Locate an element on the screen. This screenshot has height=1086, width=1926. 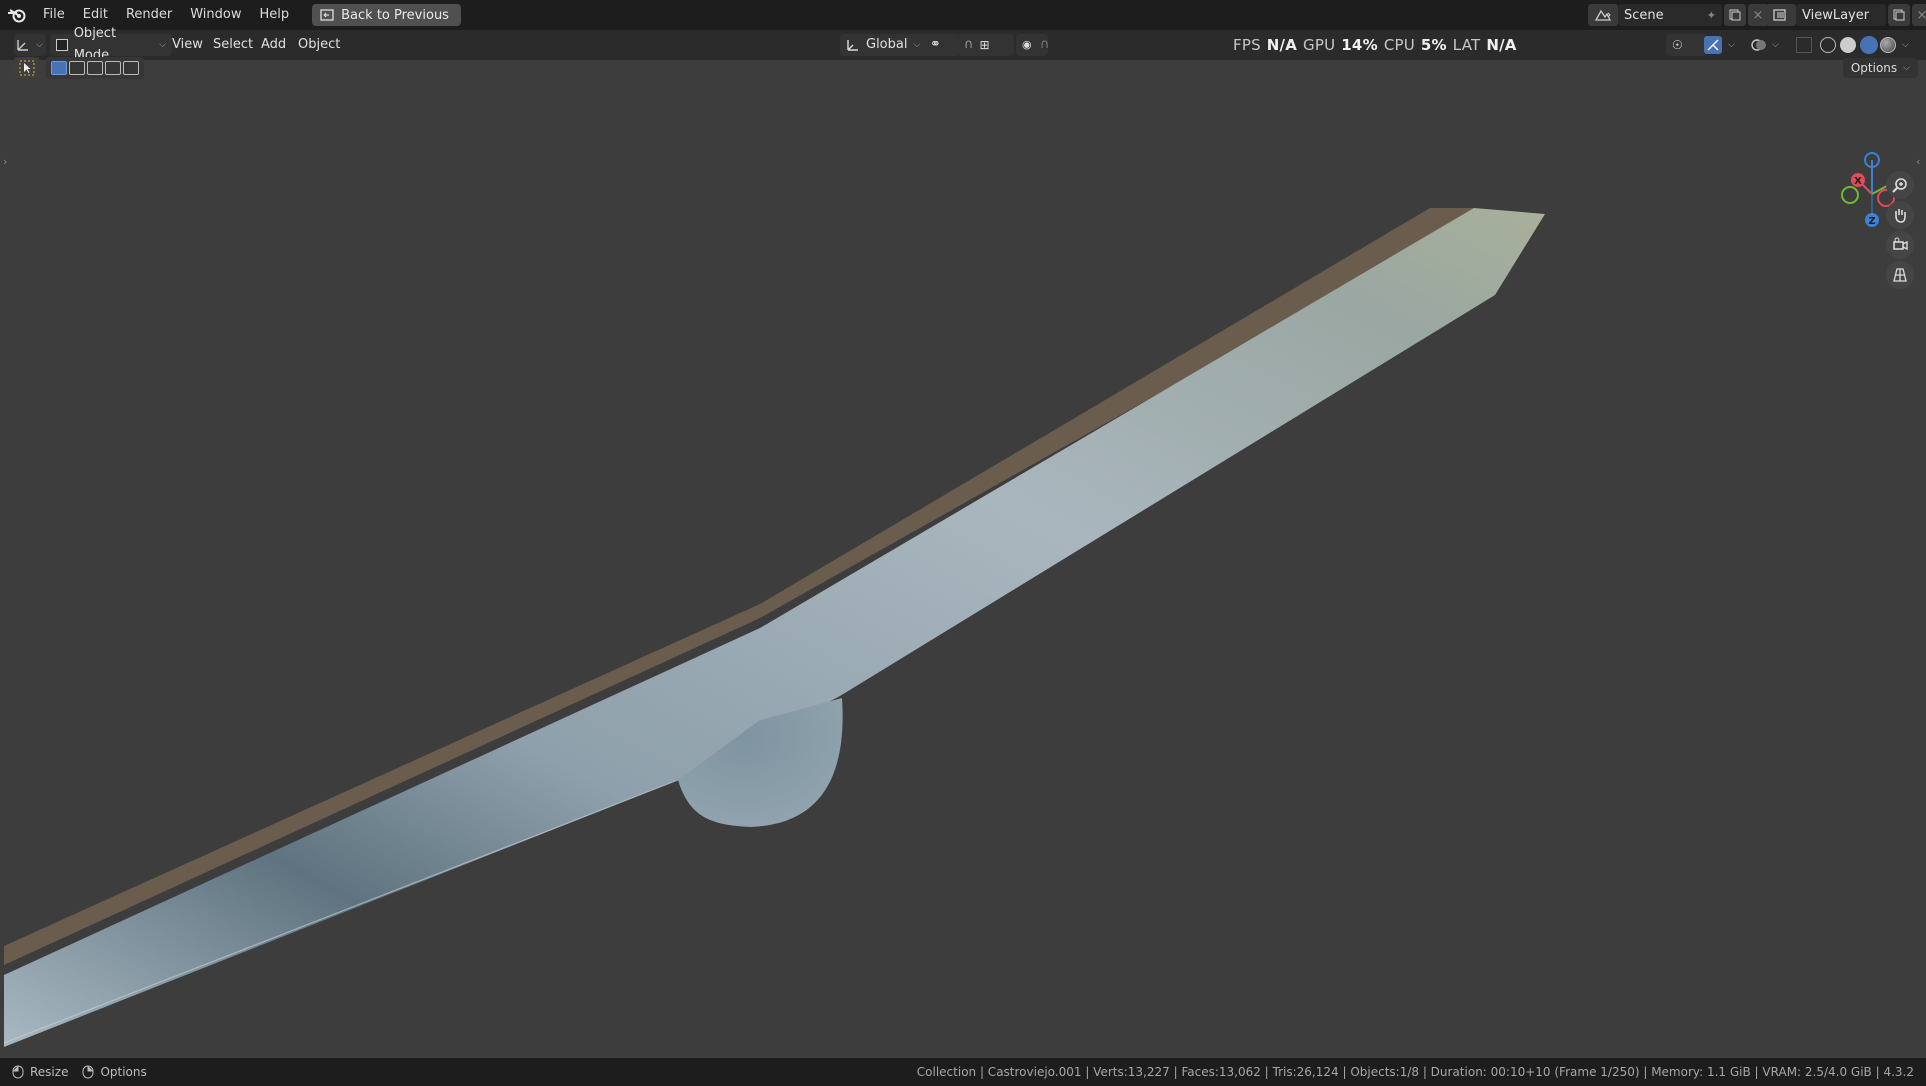
transform-orientation-dropdown: Global ⌵ is located at coordinates (884, 45).